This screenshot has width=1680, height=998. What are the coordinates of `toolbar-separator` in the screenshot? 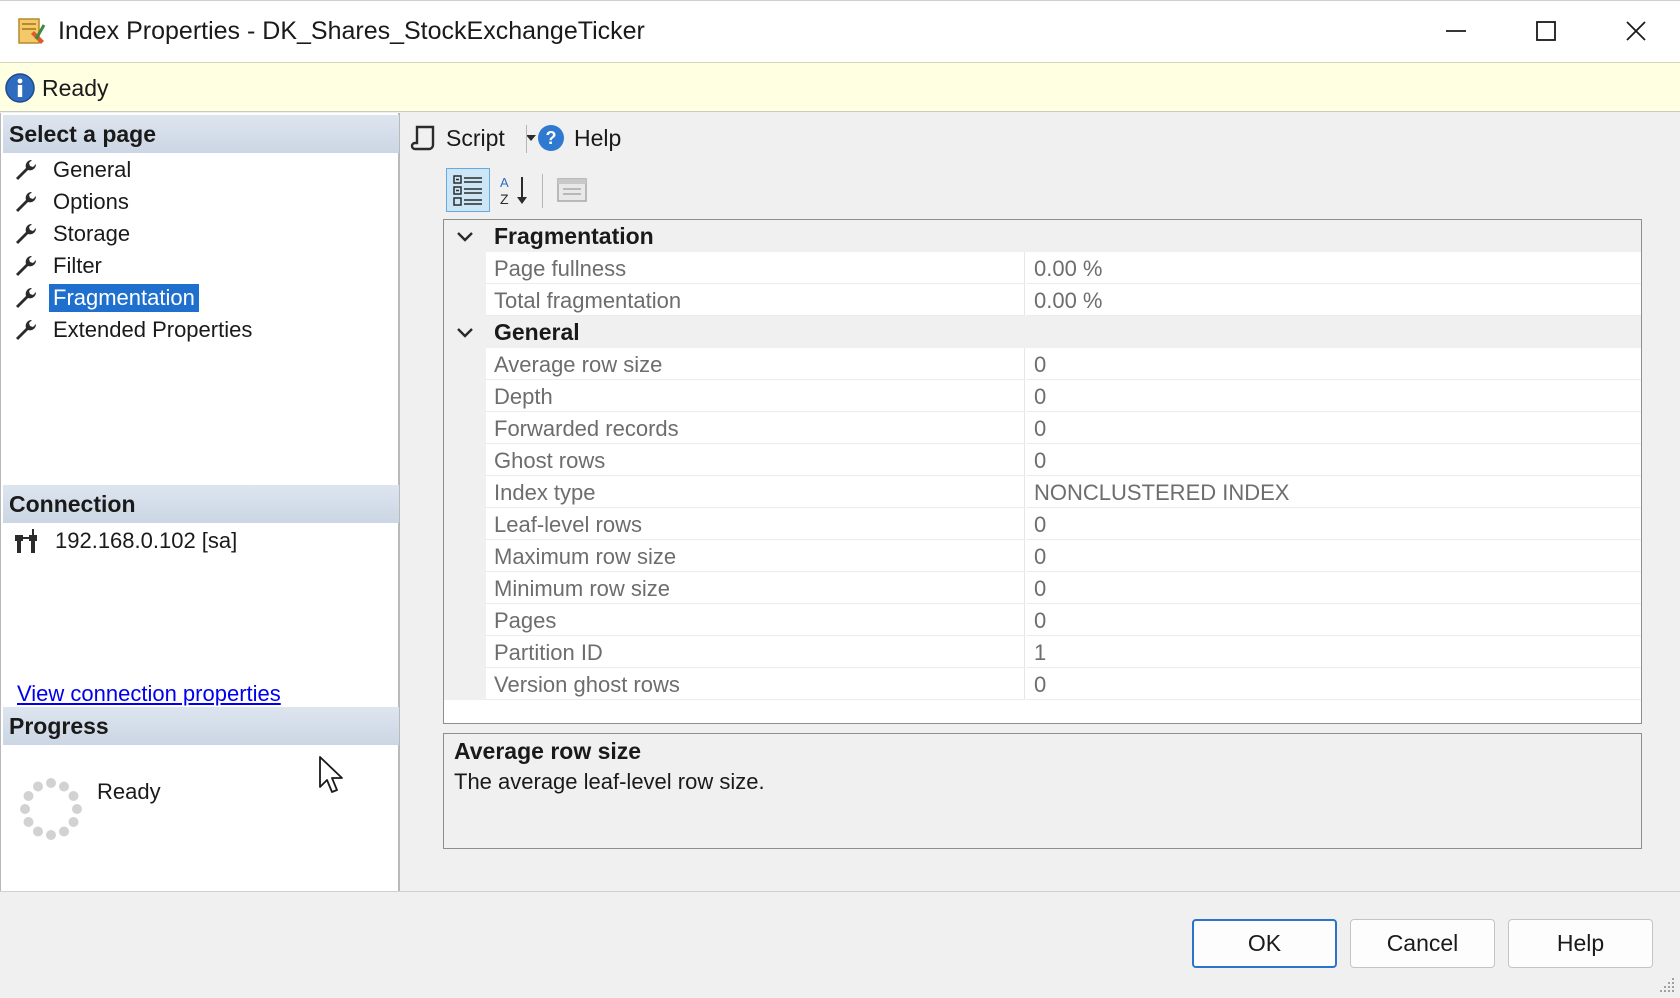 It's located at (526, 139).